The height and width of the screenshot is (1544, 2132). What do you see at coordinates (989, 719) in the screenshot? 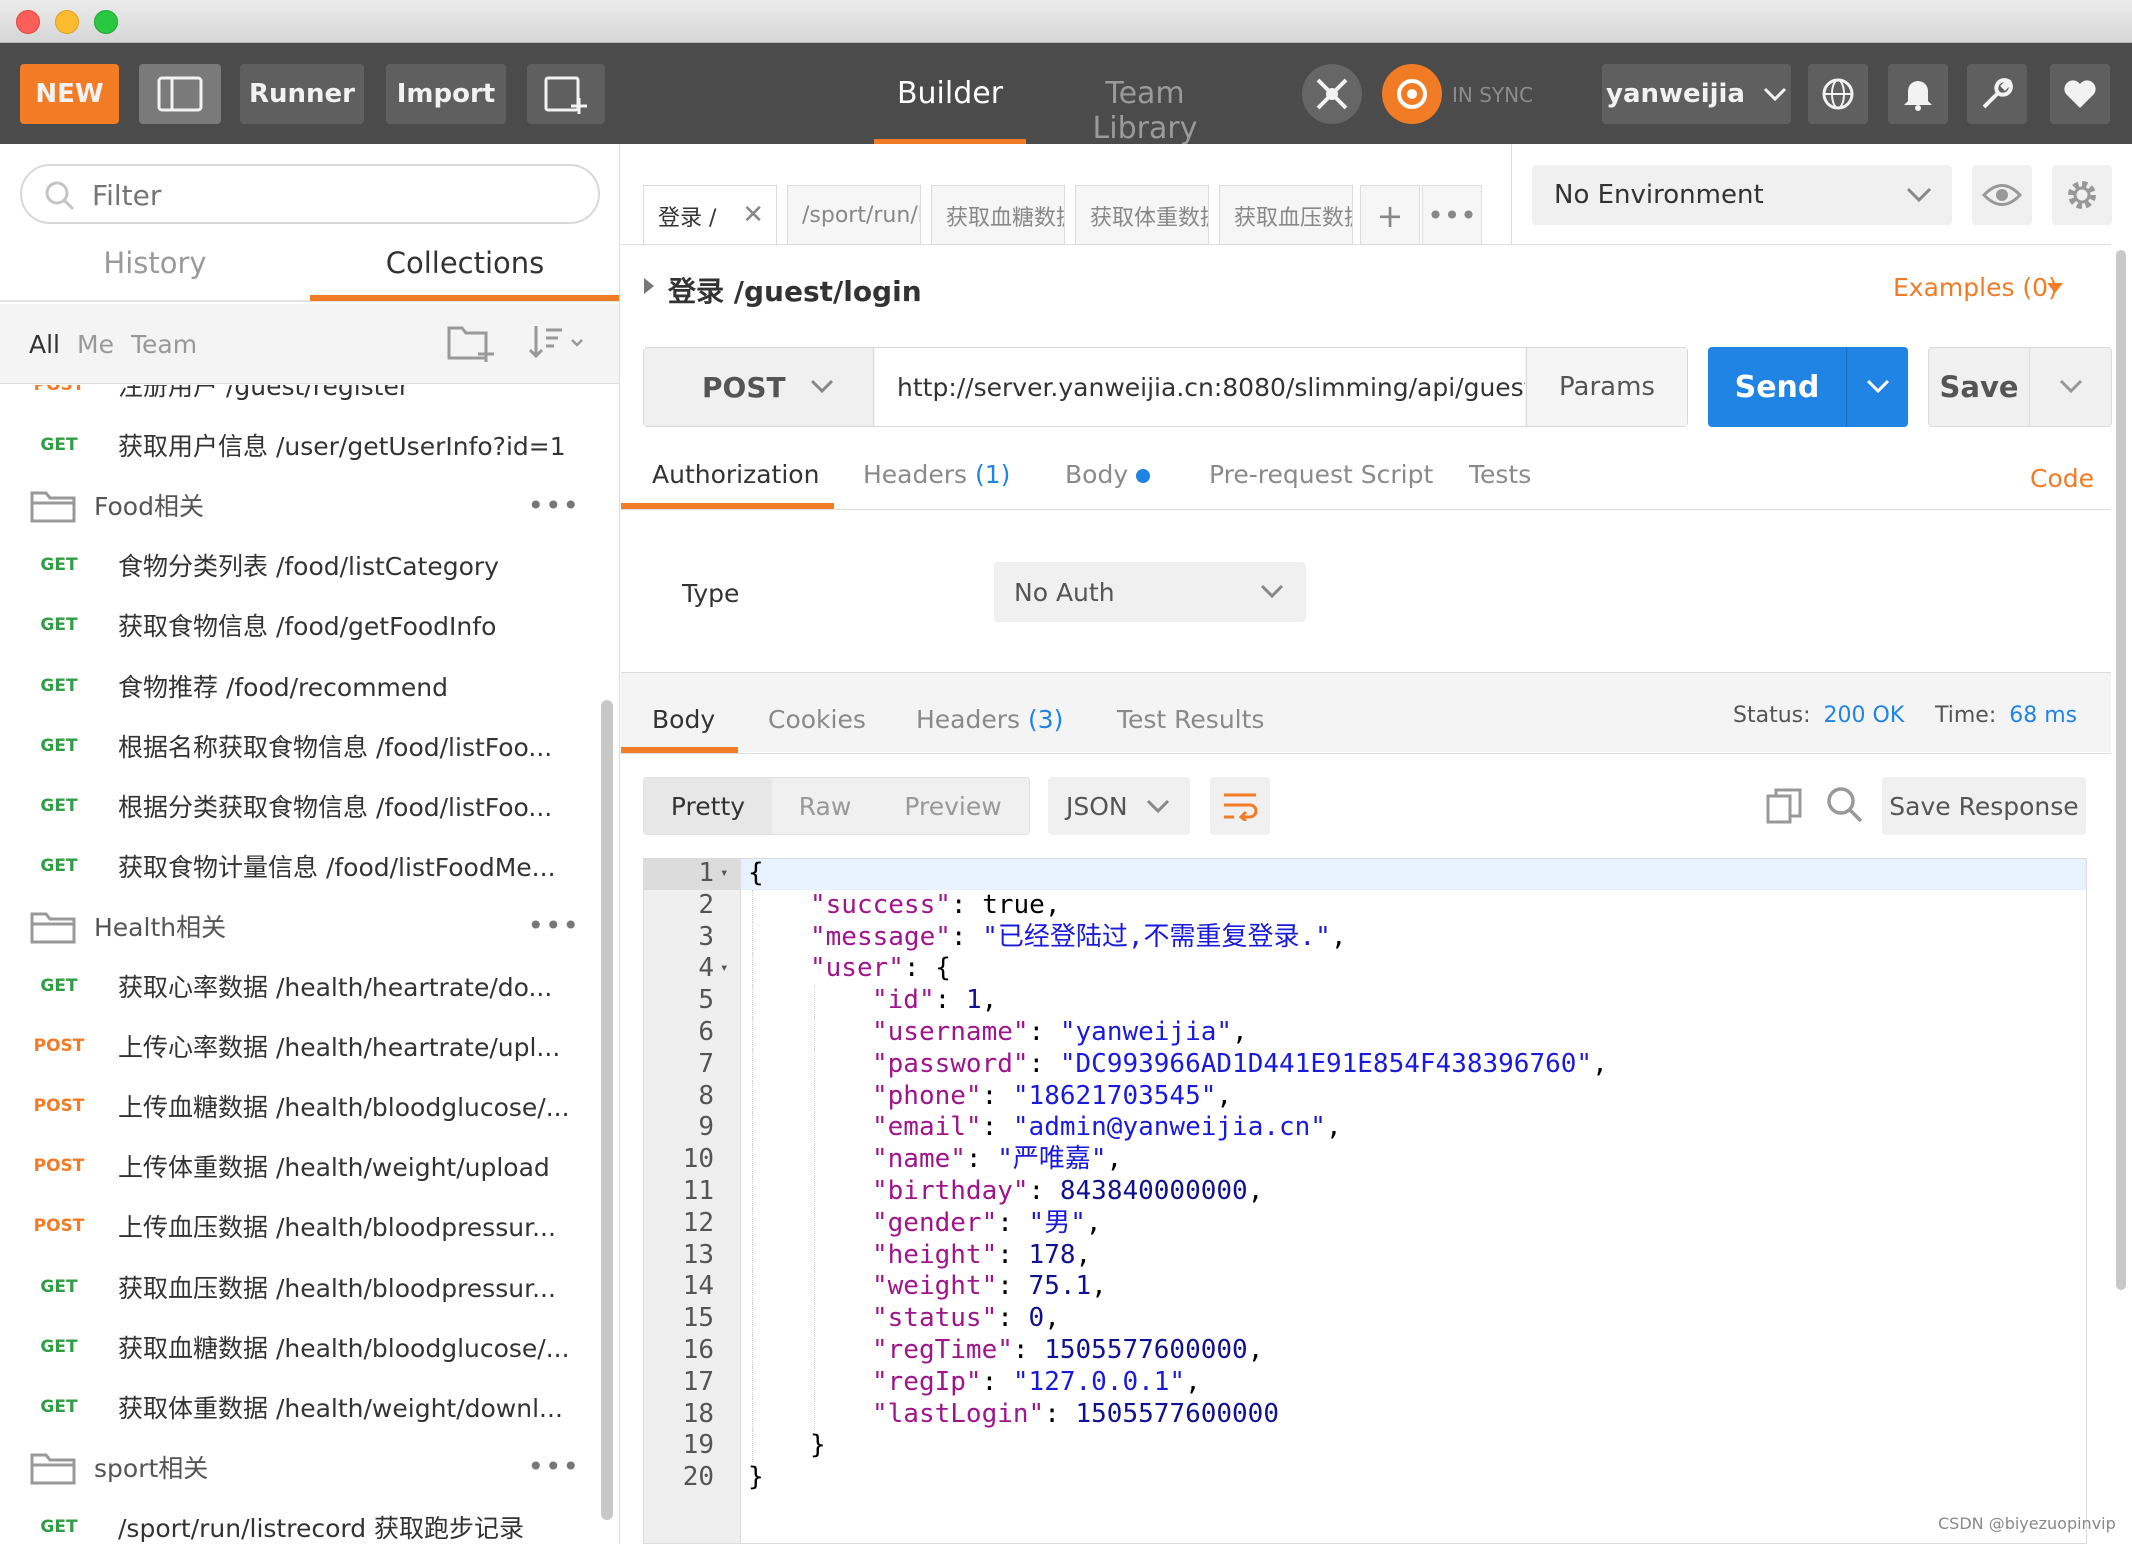
I see `response-headers-tab: Headers (3)` at bounding box center [989, 719].